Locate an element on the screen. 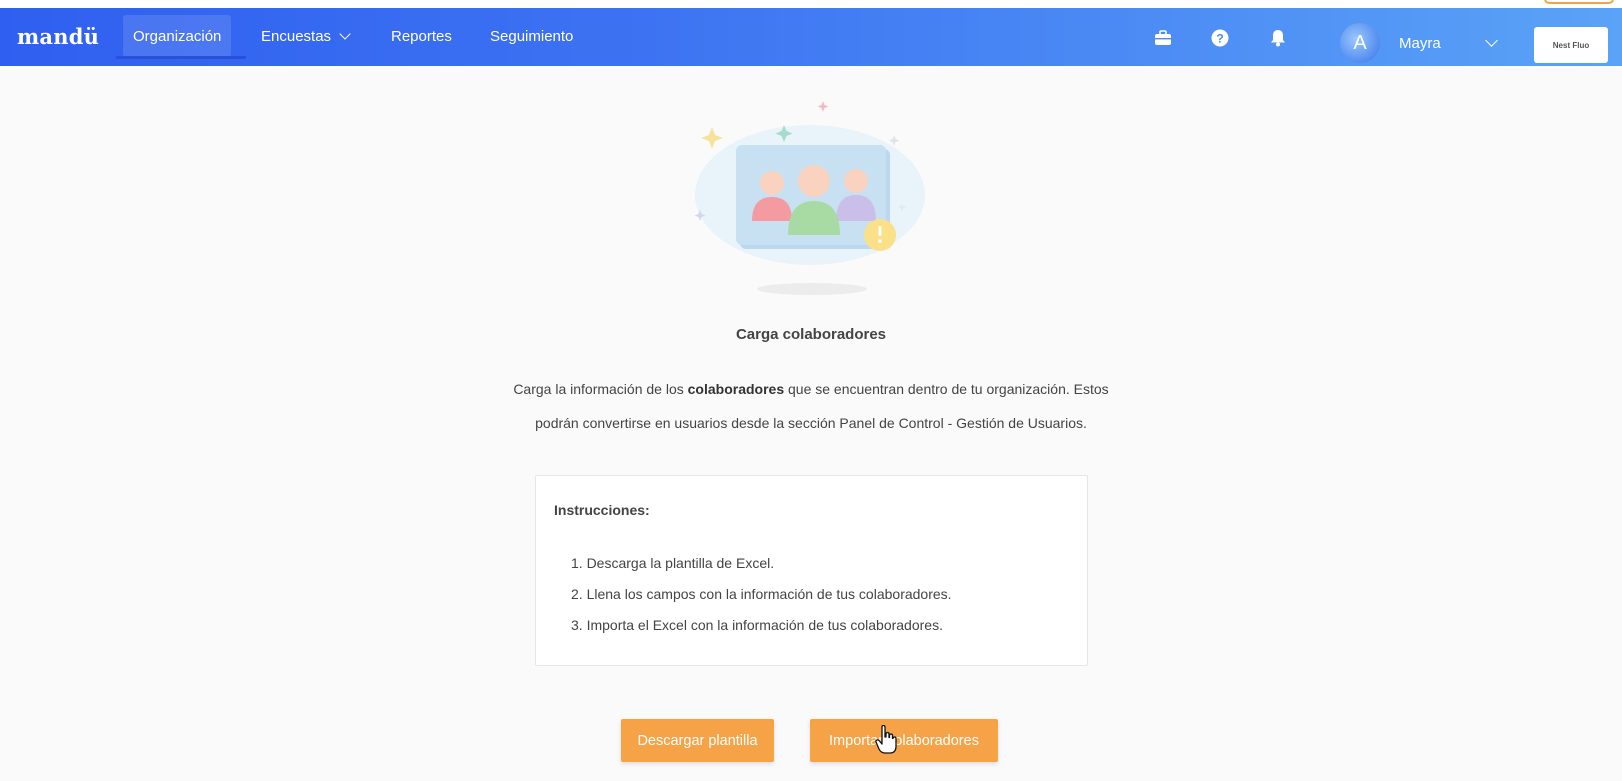 The height and width of the screenshot is (781, 1622). avatar: A is located at coordinates (1360, 43).